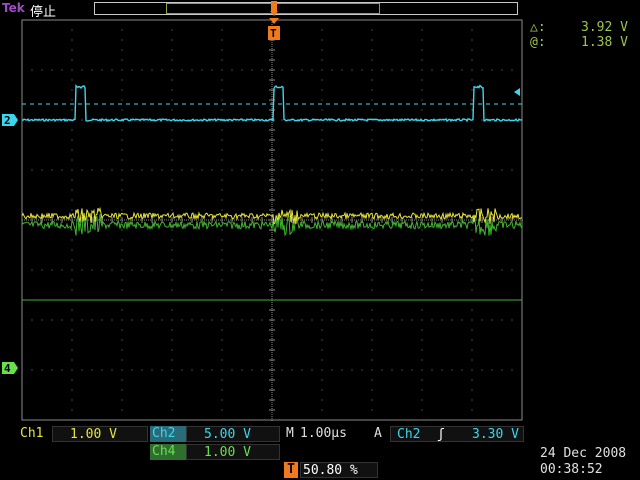 This screenshot has width=640, height=480. I want to click on trigger-position-icon: T, so click(291, 470).